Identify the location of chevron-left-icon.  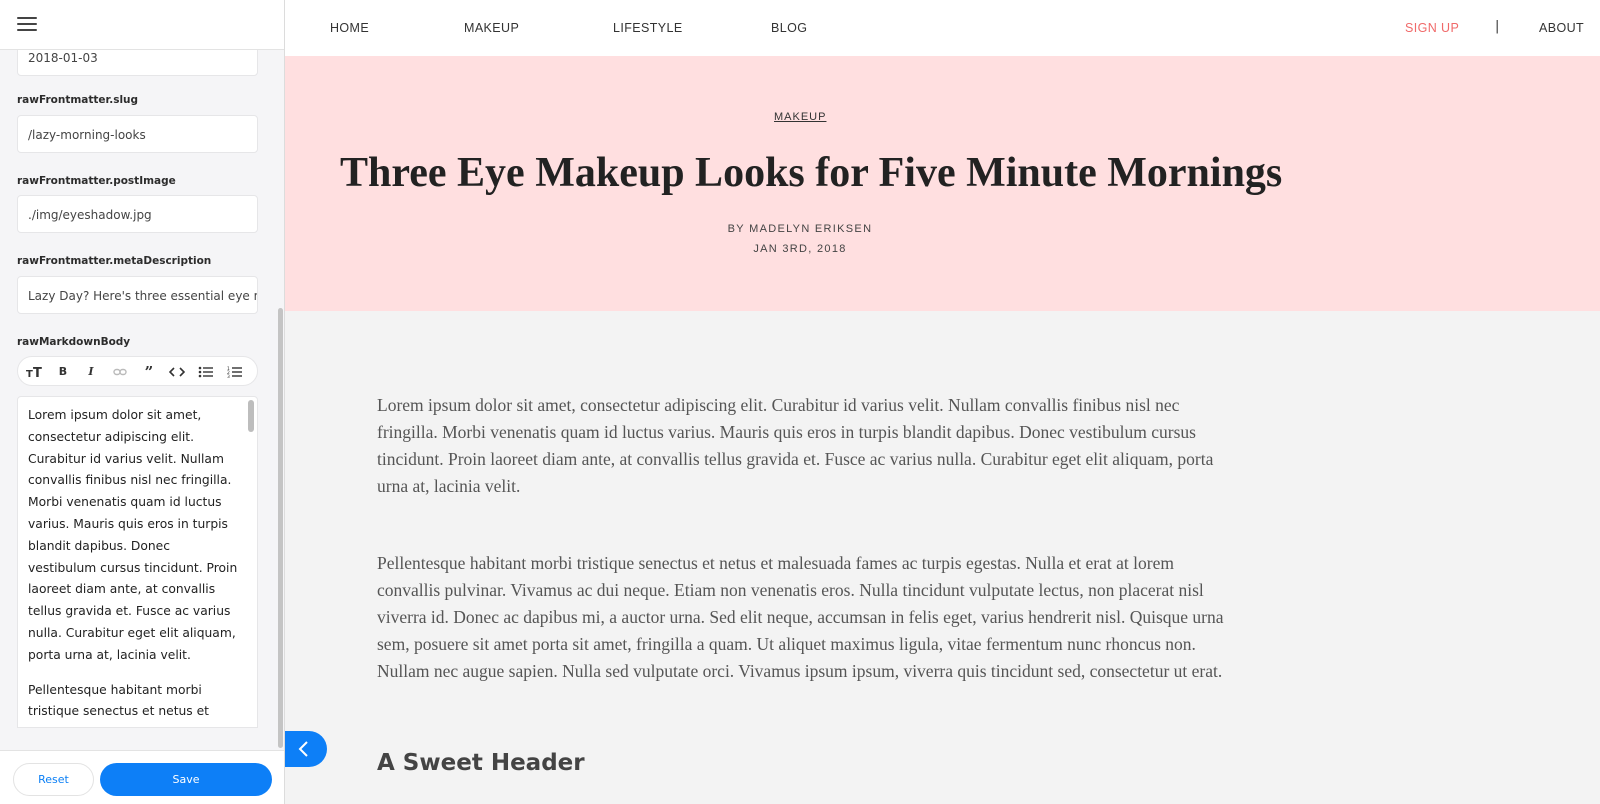
(303, 749).